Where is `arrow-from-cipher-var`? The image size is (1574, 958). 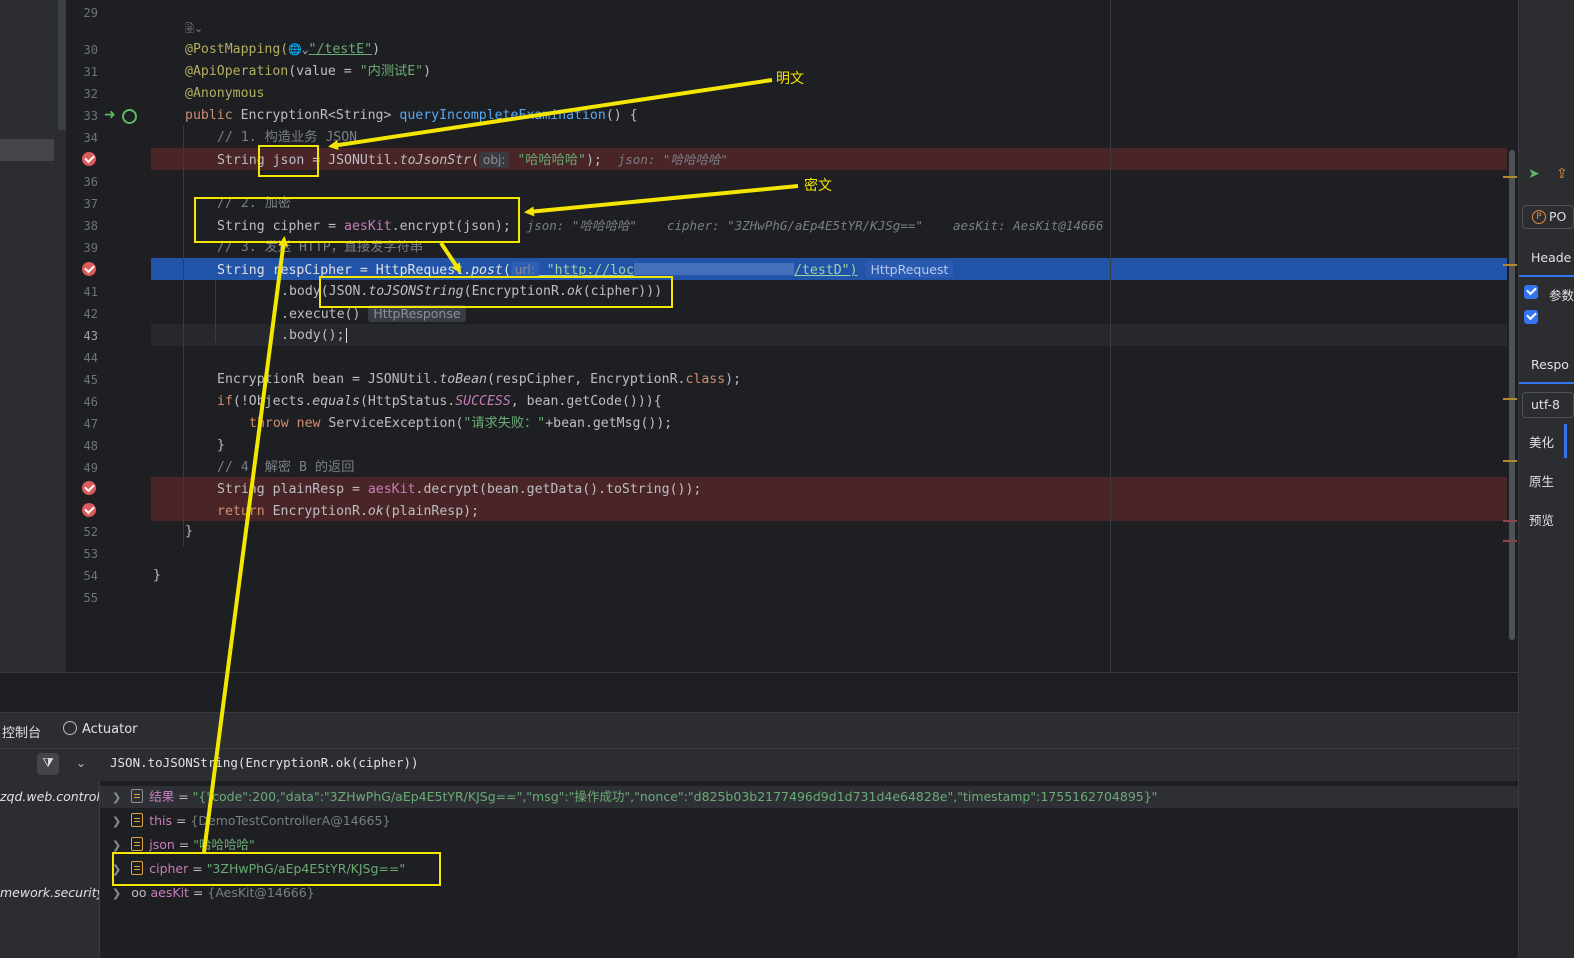
arrow-from-cipher-var is located at coordinates (245, 544).